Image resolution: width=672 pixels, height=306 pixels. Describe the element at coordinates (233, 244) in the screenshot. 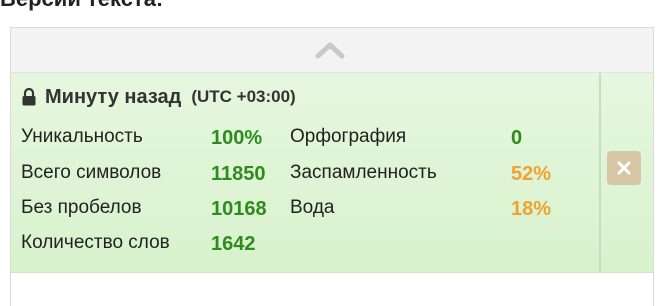

I see `stat-value-word-count: 1642` at that location.